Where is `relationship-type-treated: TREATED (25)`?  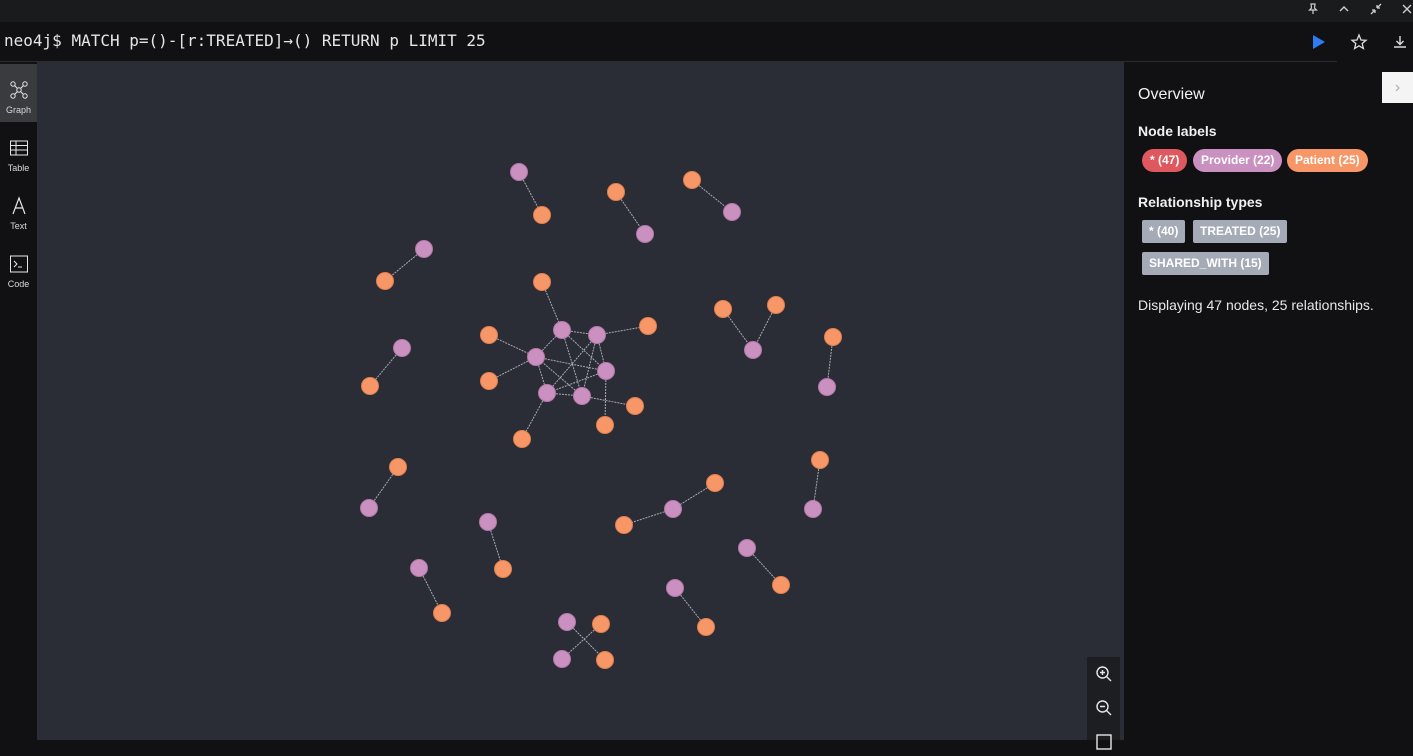 relationship-type-treated: TREATED (25) is located at coordinates (1240, 231).